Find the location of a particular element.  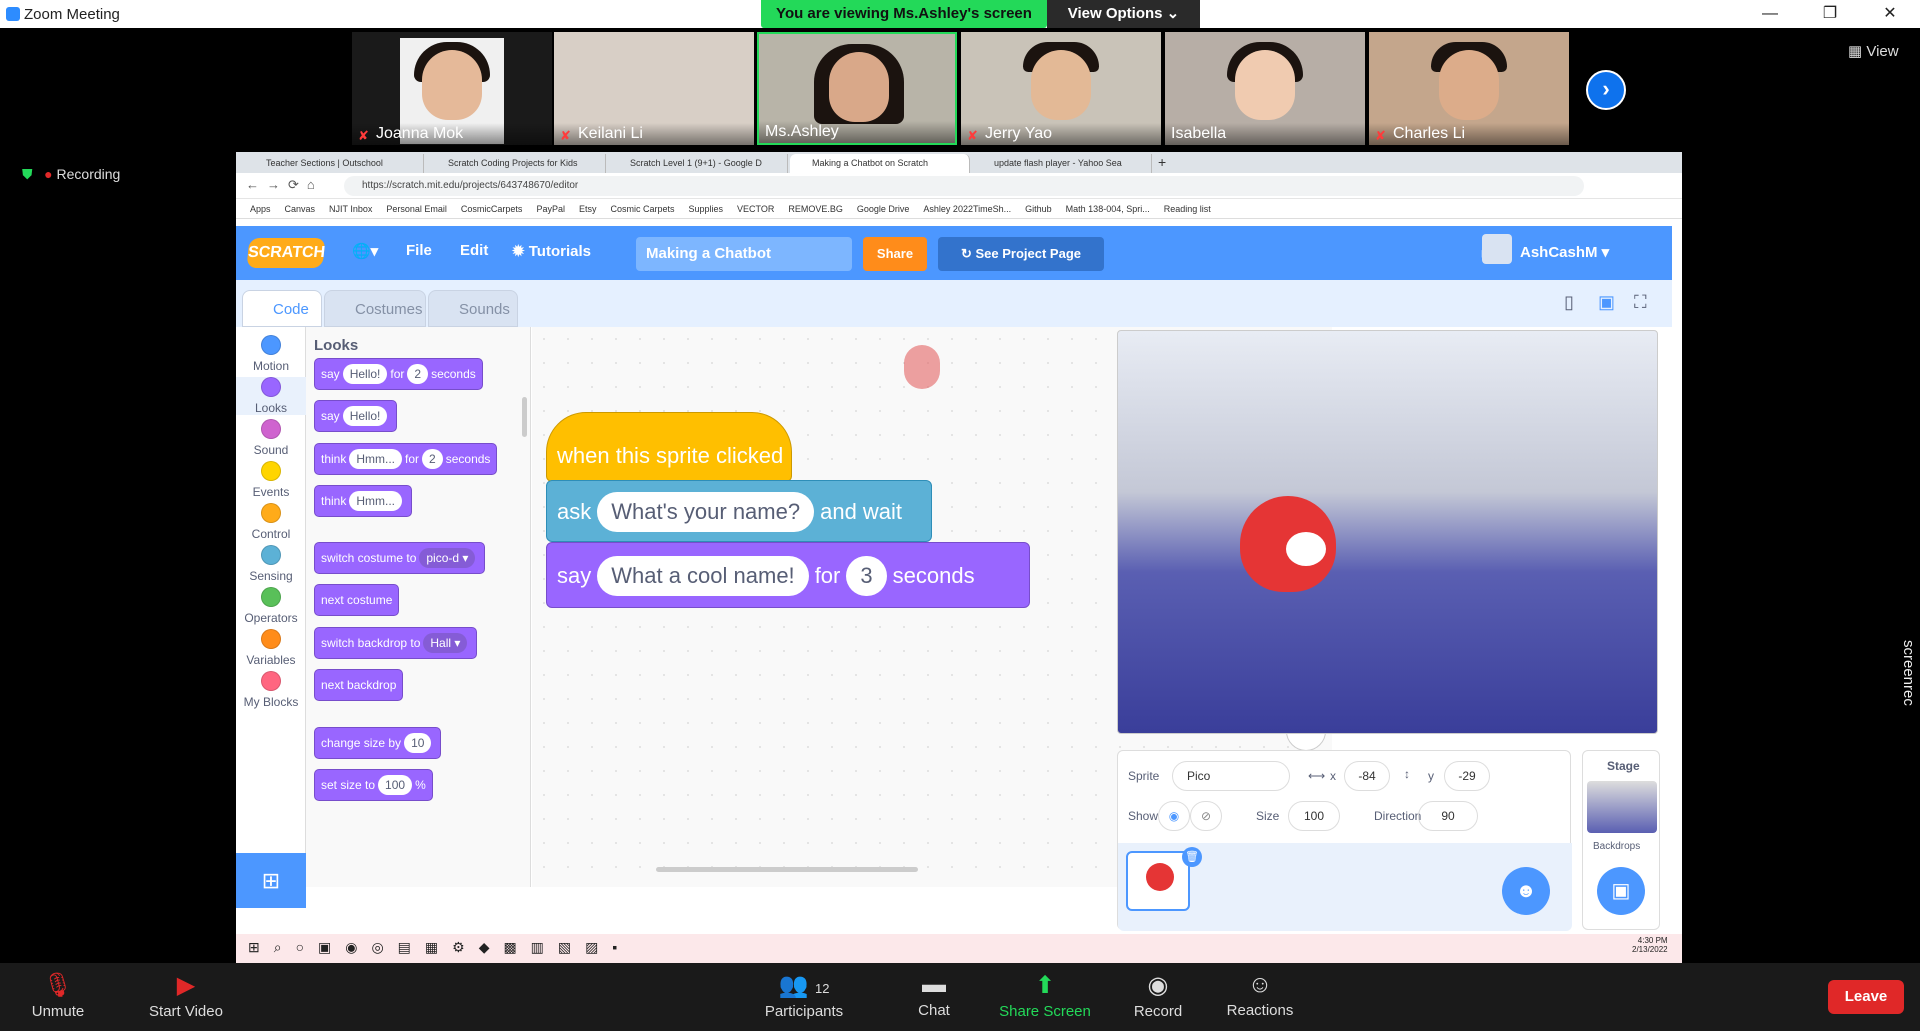

stage-selector: Stage Backdrops ▣ is located at coordinates (1621, 840).